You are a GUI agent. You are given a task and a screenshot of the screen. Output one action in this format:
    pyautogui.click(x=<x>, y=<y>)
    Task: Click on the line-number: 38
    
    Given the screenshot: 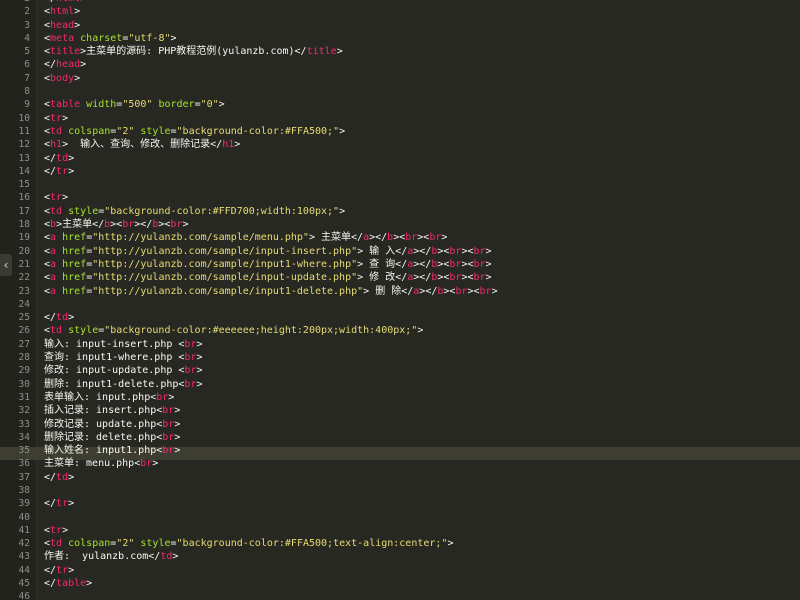 What is the action you would take?
    pyautogui.click(x=24, y=490)
    